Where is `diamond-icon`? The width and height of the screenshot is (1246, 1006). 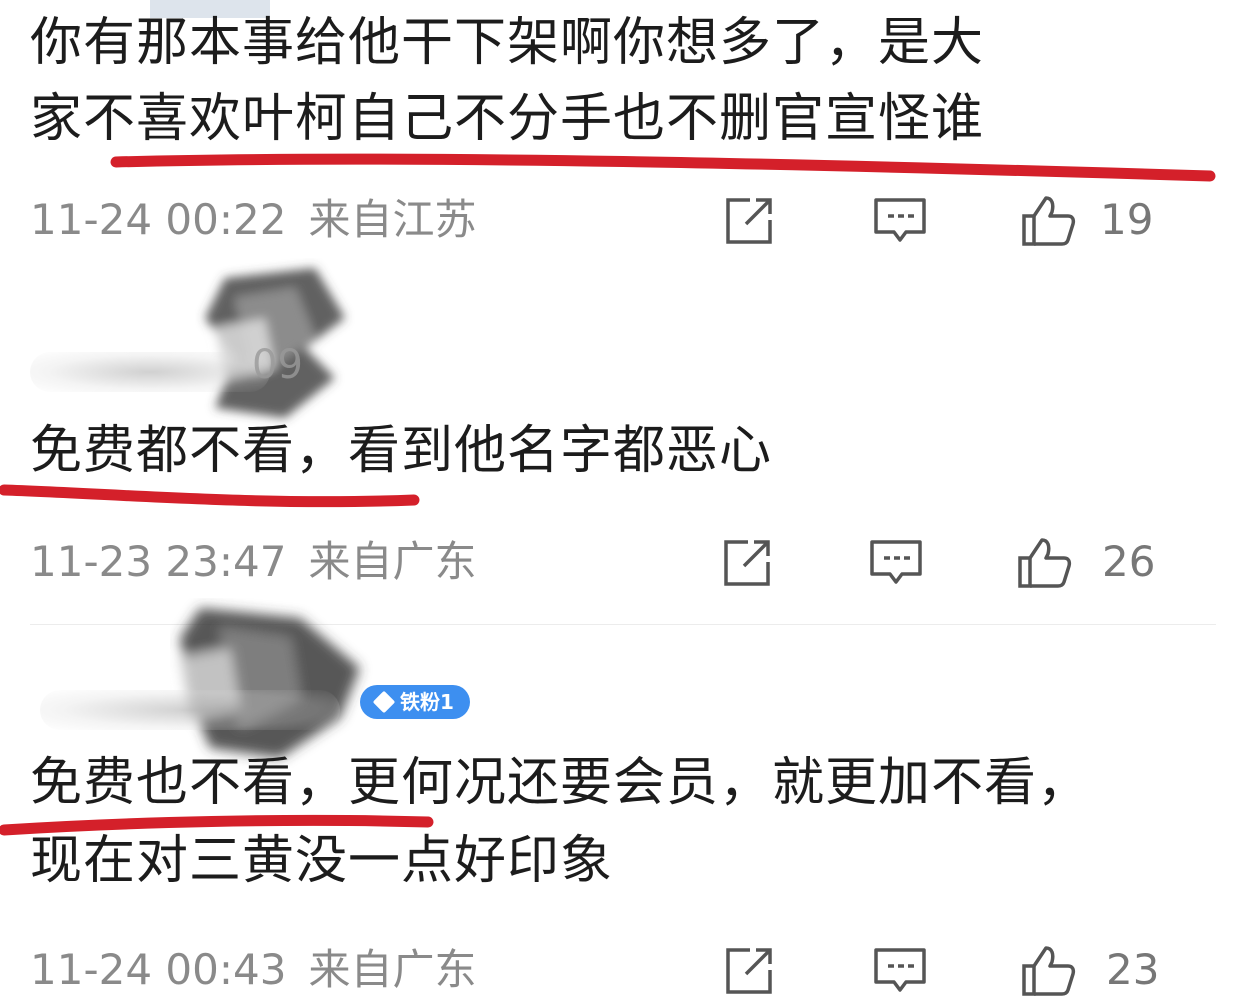 diamond-icon is located at coordinates (384, 702).